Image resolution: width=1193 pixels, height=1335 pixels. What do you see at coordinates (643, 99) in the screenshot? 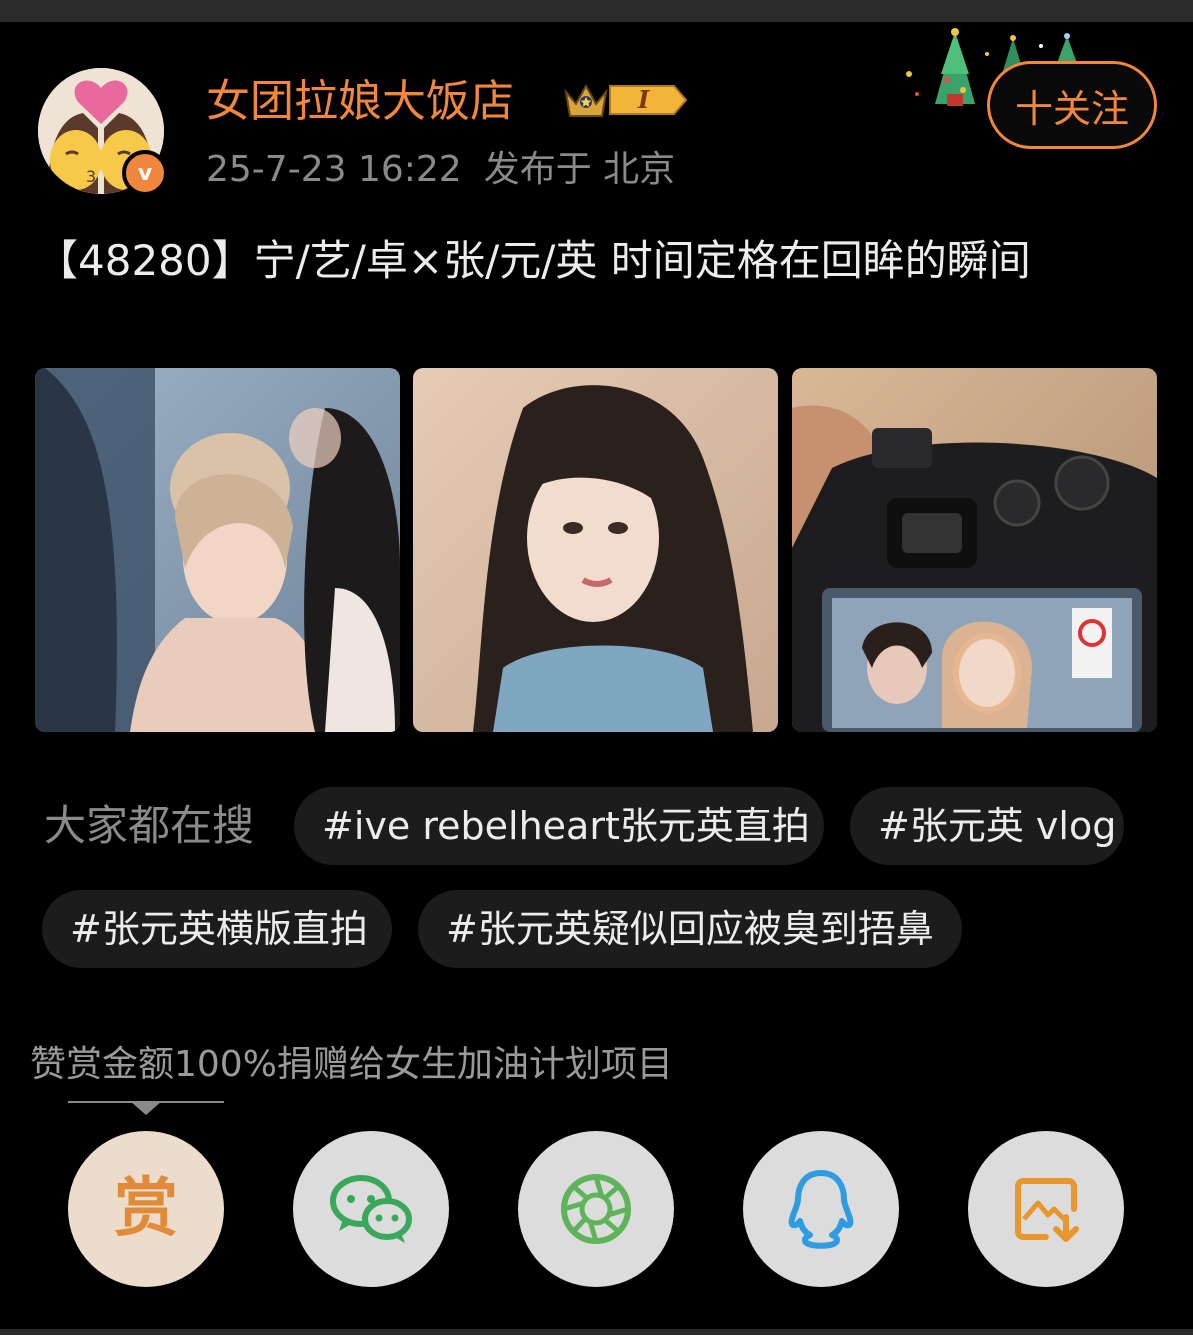
I see `level-badge-text: I` at bounding box center [643, 99].